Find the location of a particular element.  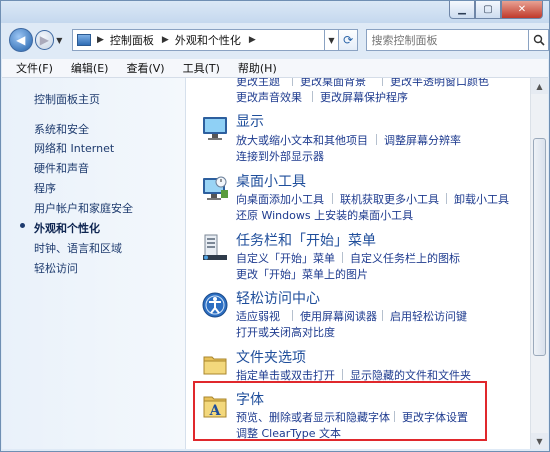

menu-view: 查看(V) is located at coordinates (145, 68).